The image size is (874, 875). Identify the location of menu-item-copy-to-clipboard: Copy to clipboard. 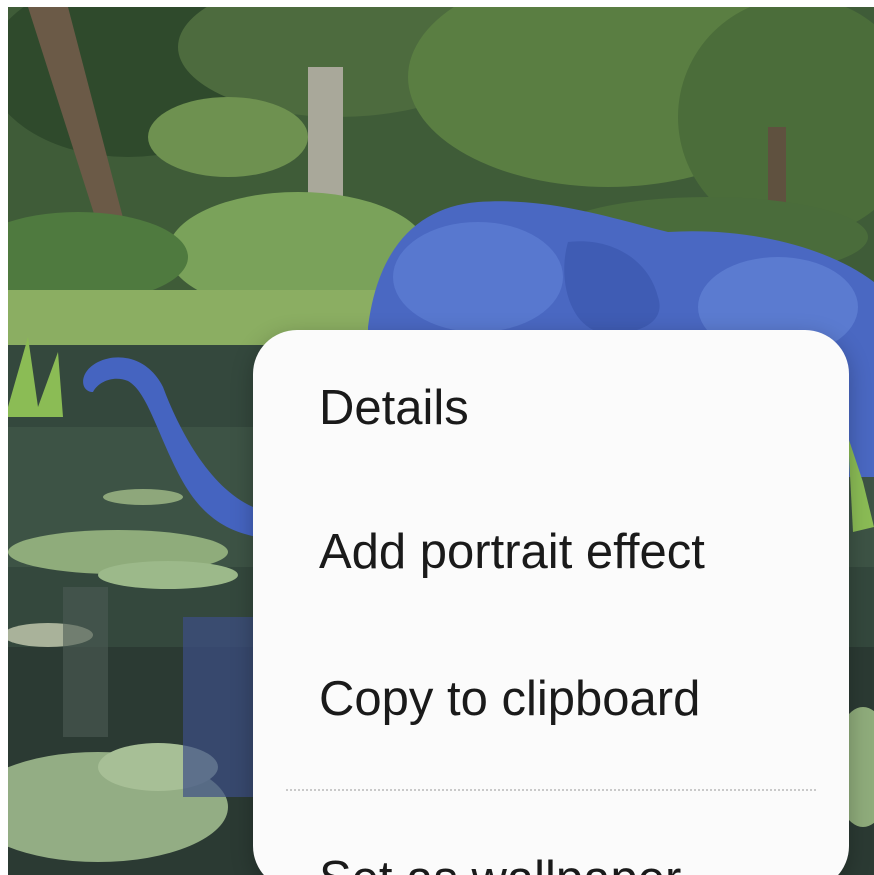
(509, 699).